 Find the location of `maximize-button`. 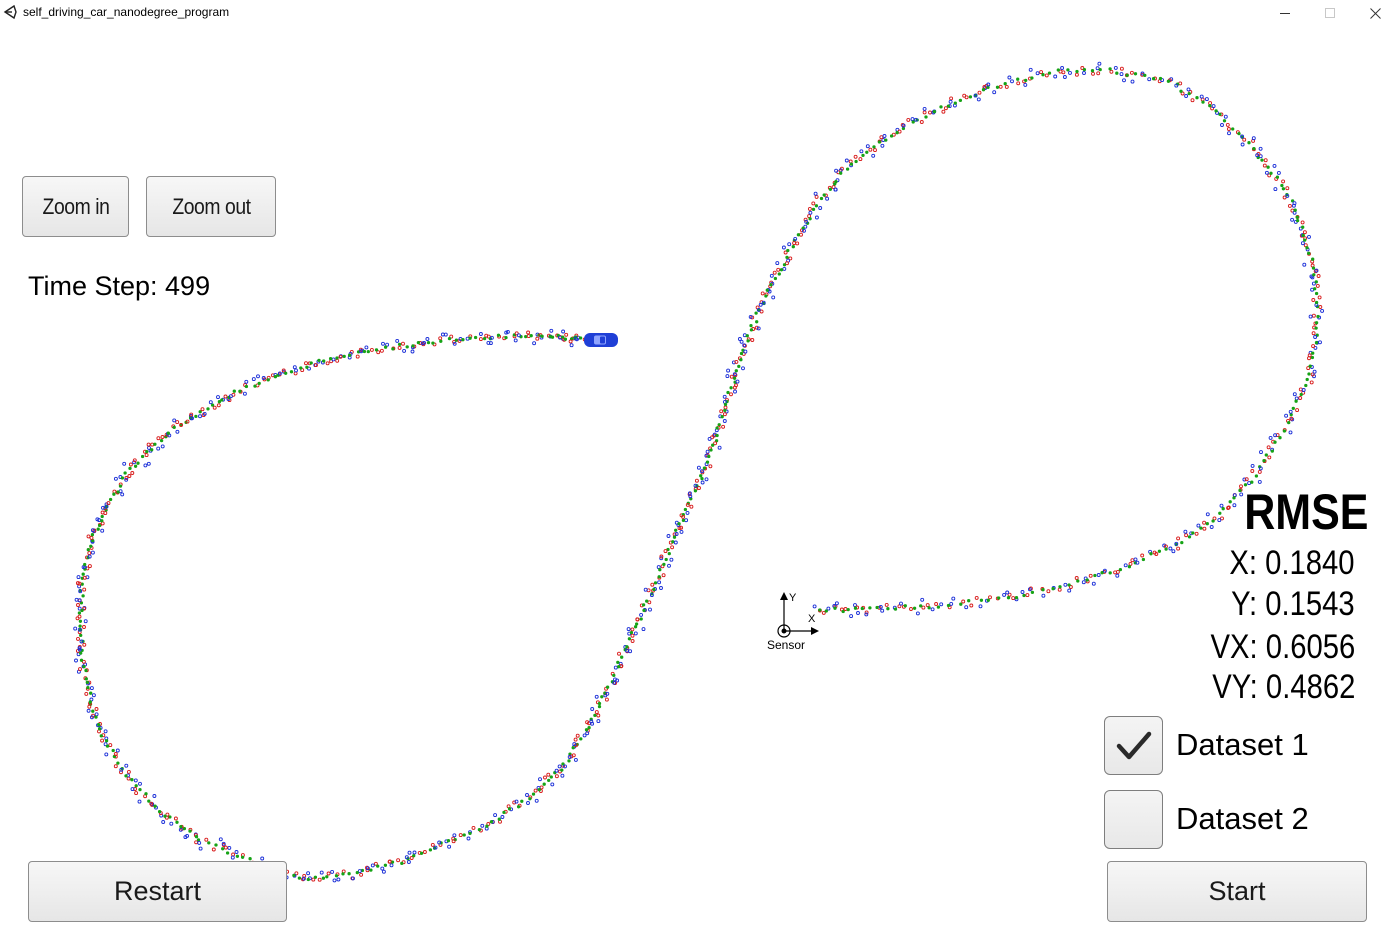

maximize-button is located at coordinates (1330, 13).